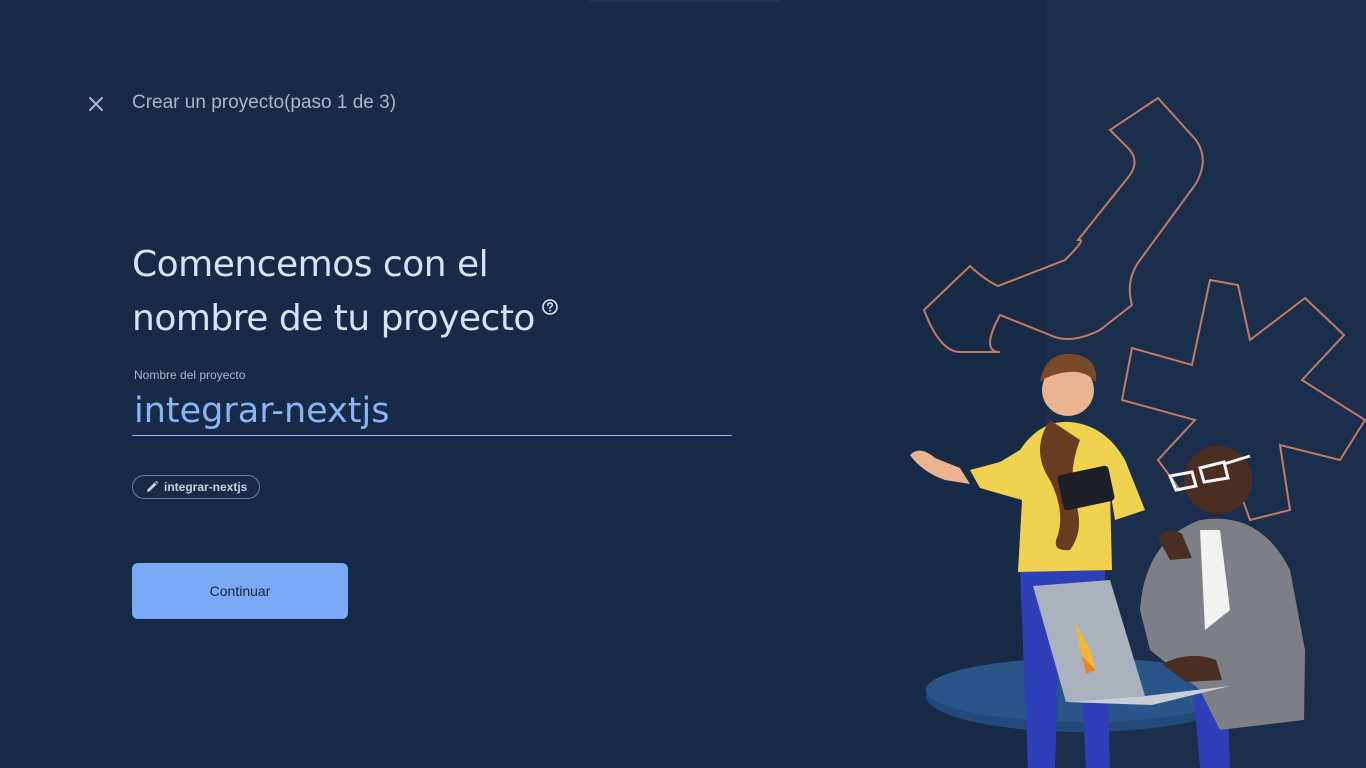 The width and height of the screenshot is (1366, 768). I want to click on step-title: Crear un proyecto(paso 1 de 3), so click(264, 102).